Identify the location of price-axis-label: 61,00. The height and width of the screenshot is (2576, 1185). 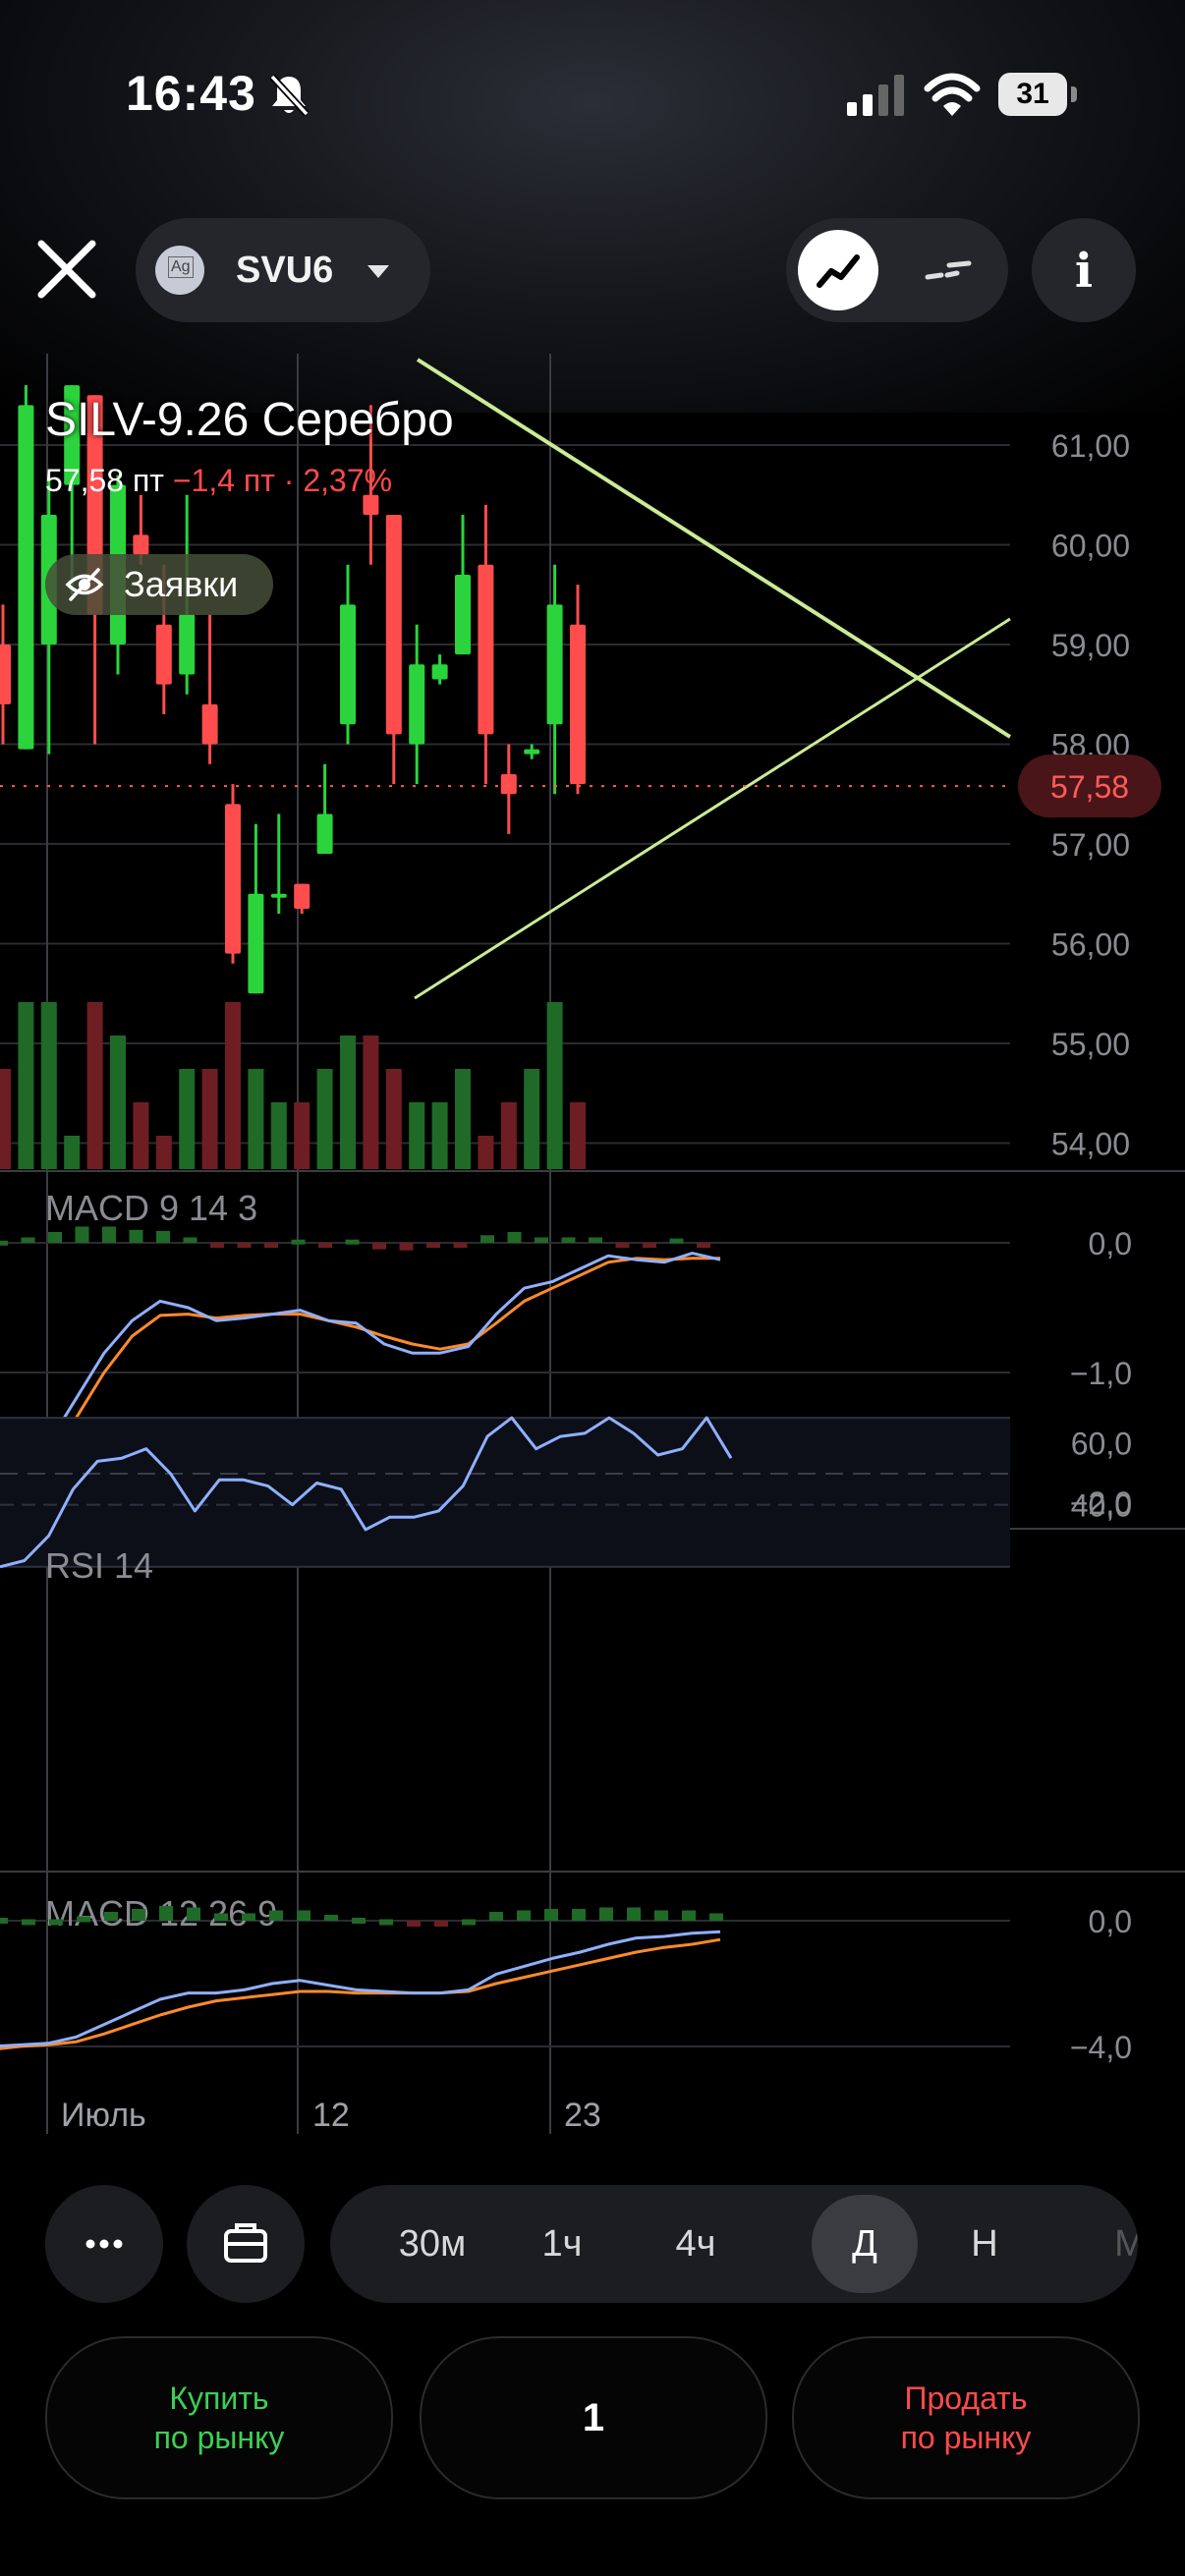
(1091, 446).